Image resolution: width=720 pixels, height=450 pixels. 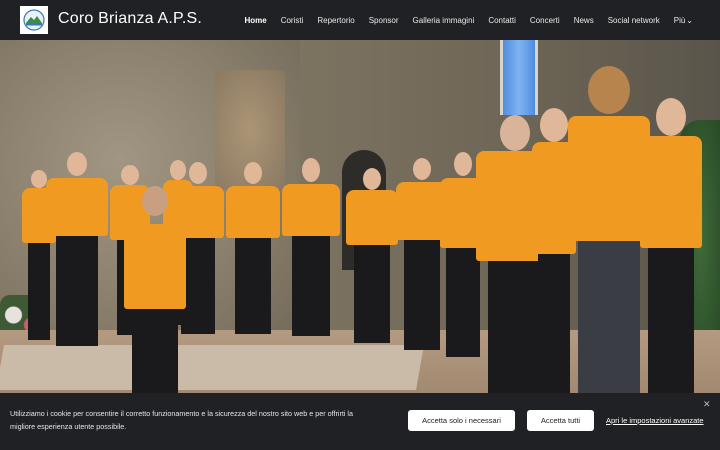 What do you see at coordinates (545, 20) in the screenshot?
I see `nav-item-concerti: Concerti` at bounding box center [545, 20].